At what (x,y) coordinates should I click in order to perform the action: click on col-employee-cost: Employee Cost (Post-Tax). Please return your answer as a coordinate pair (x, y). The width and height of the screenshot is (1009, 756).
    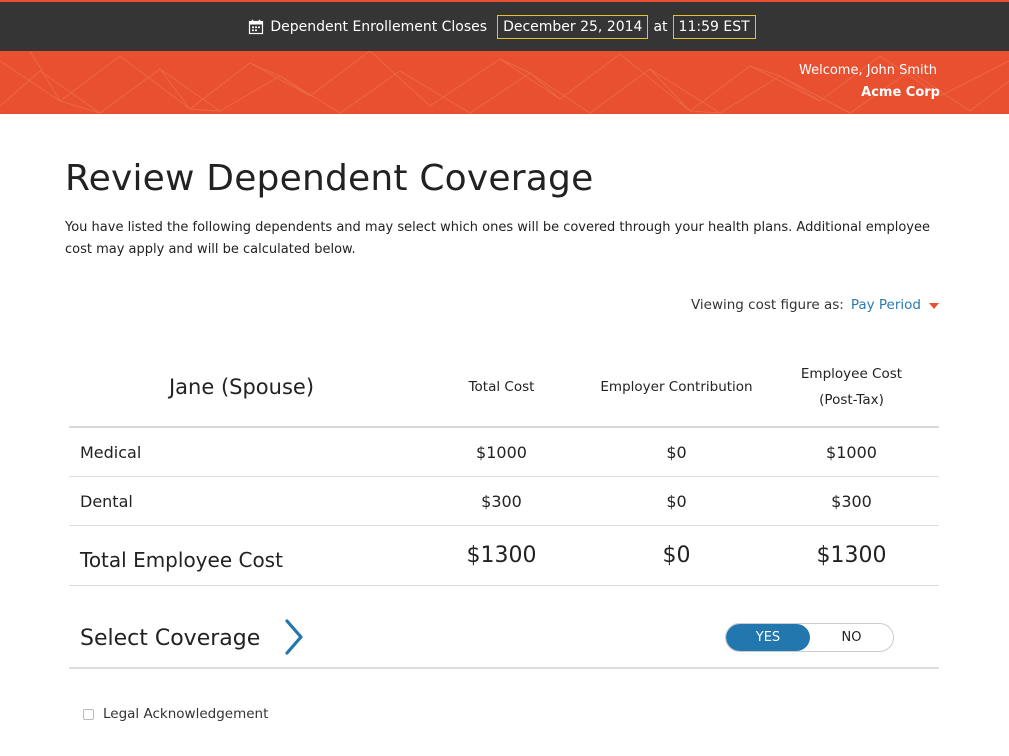
    Looking at the image, I should click on (851, 387).